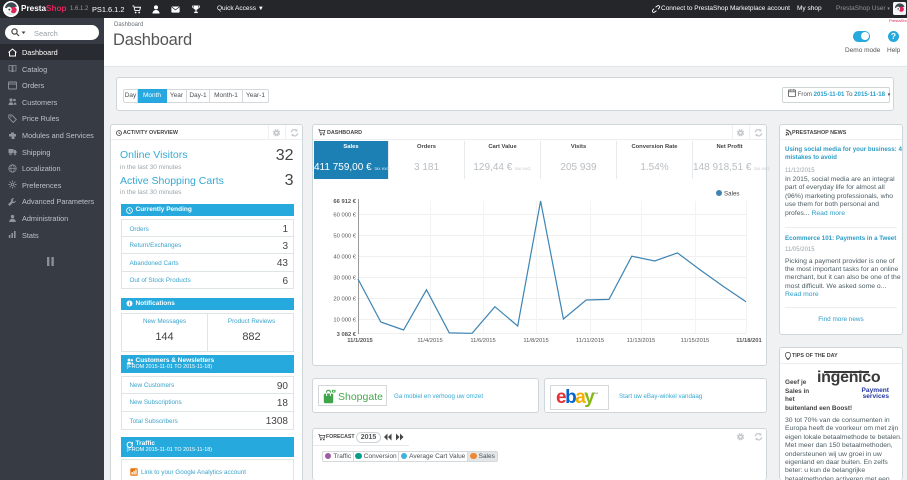  What do you see at coordinates (641, 341) in the screenshot?
I see `svg-text: 11/13/2015` at bounding box center [641, 341].